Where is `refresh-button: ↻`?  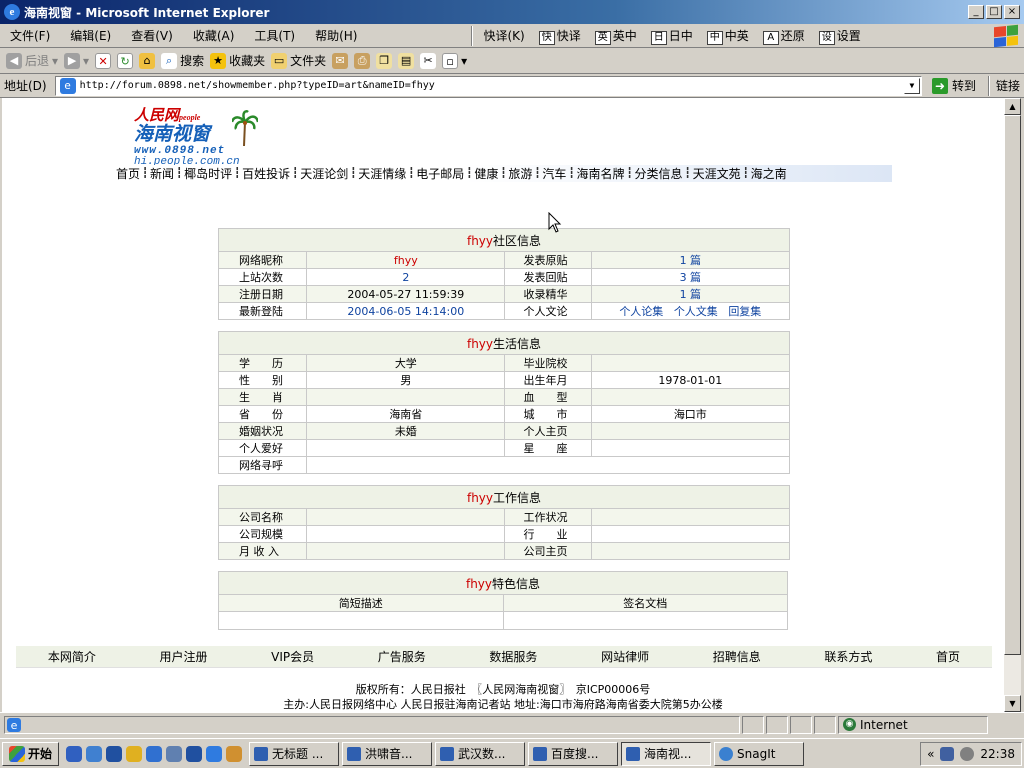
refresh-button: ↻ is located at coordinates (125, 60).